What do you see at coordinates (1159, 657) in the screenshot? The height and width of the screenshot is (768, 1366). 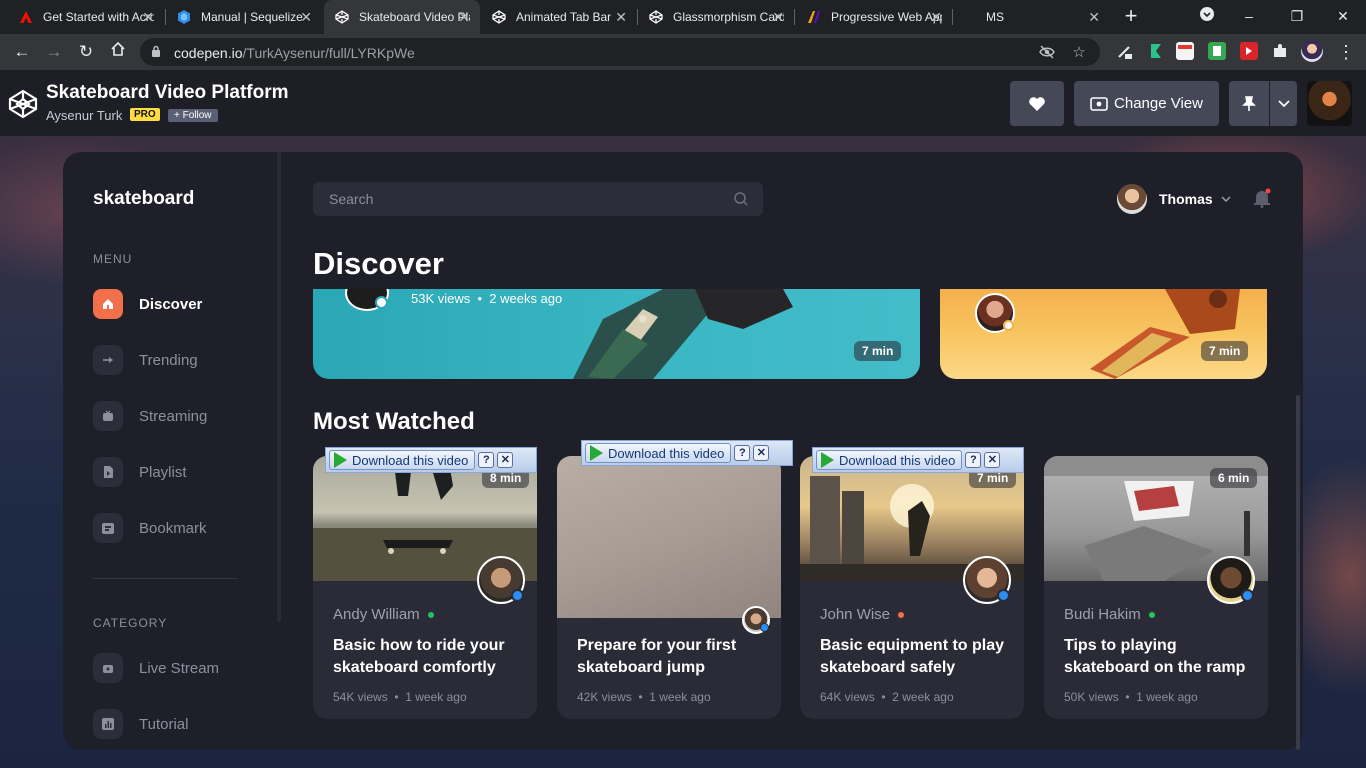 I see `video-title: Tips to playing skateboard on the ramp` at bounding box center [1159, 657].